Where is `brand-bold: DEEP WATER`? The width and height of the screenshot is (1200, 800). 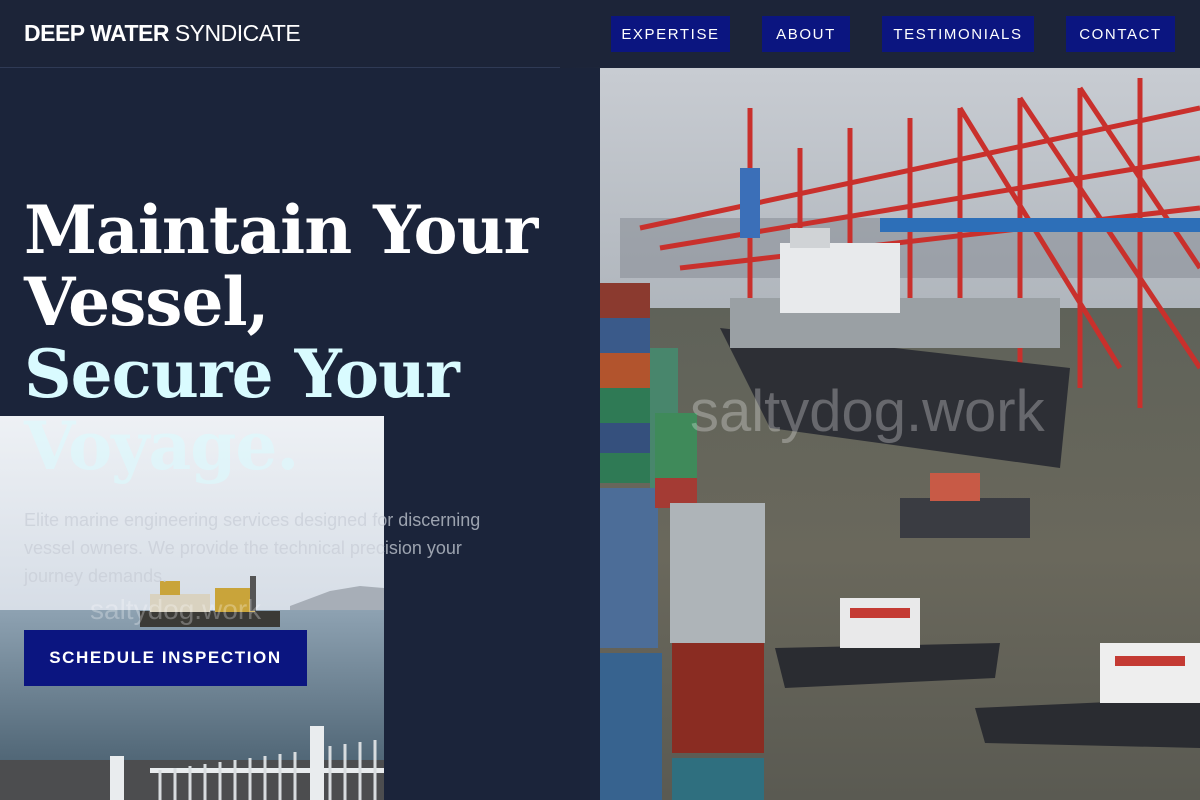 brand-bold: DEEP WATER is located at coordinates (96, 33).